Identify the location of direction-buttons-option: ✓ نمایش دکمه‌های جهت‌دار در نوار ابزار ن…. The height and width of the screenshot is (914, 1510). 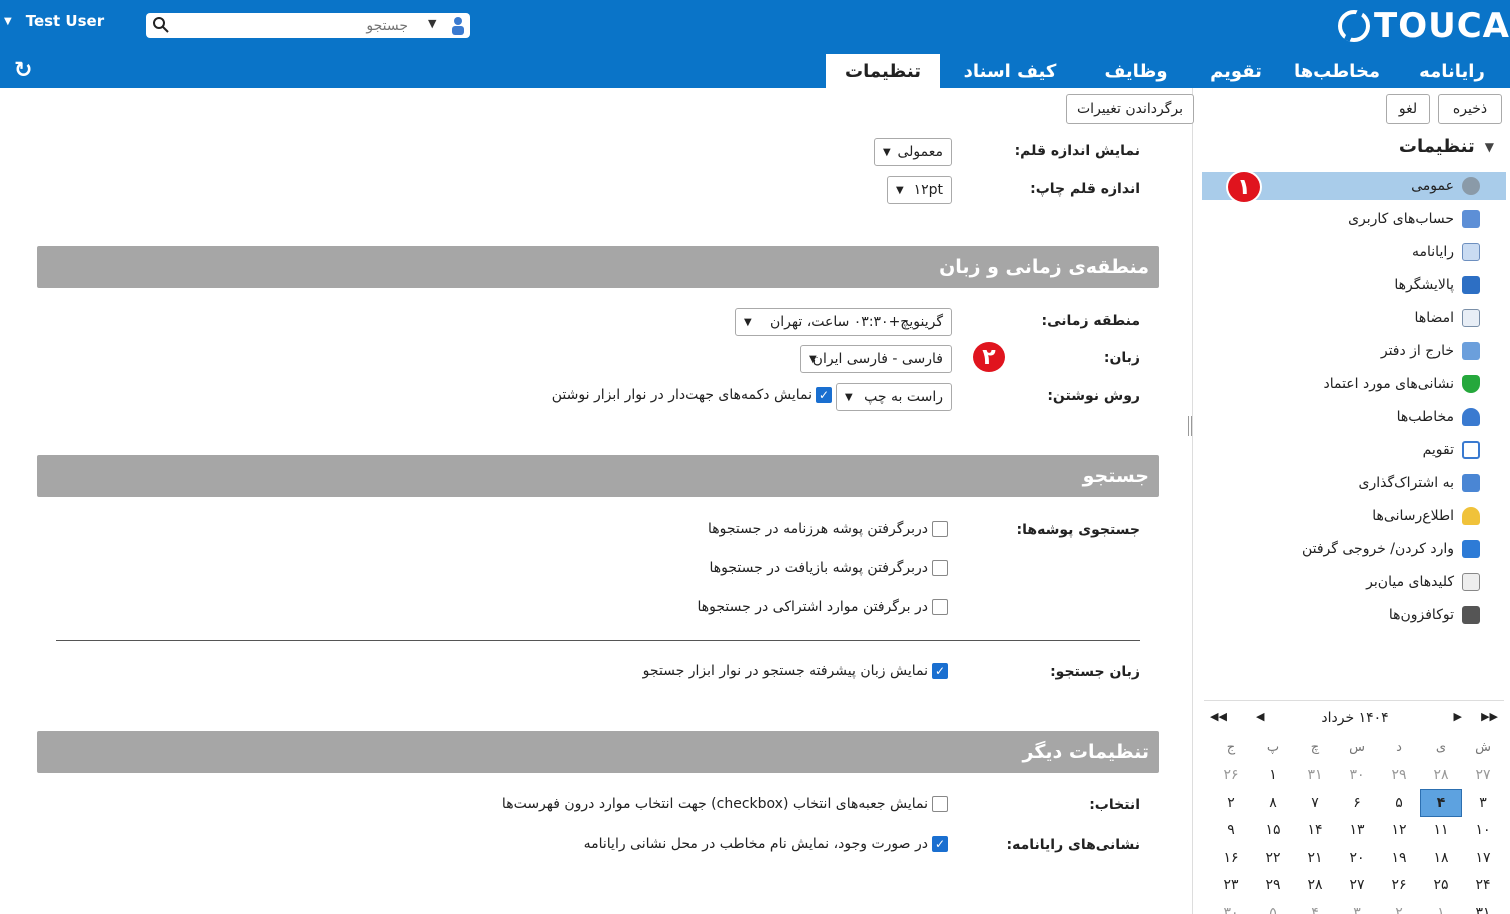
(692, 395).